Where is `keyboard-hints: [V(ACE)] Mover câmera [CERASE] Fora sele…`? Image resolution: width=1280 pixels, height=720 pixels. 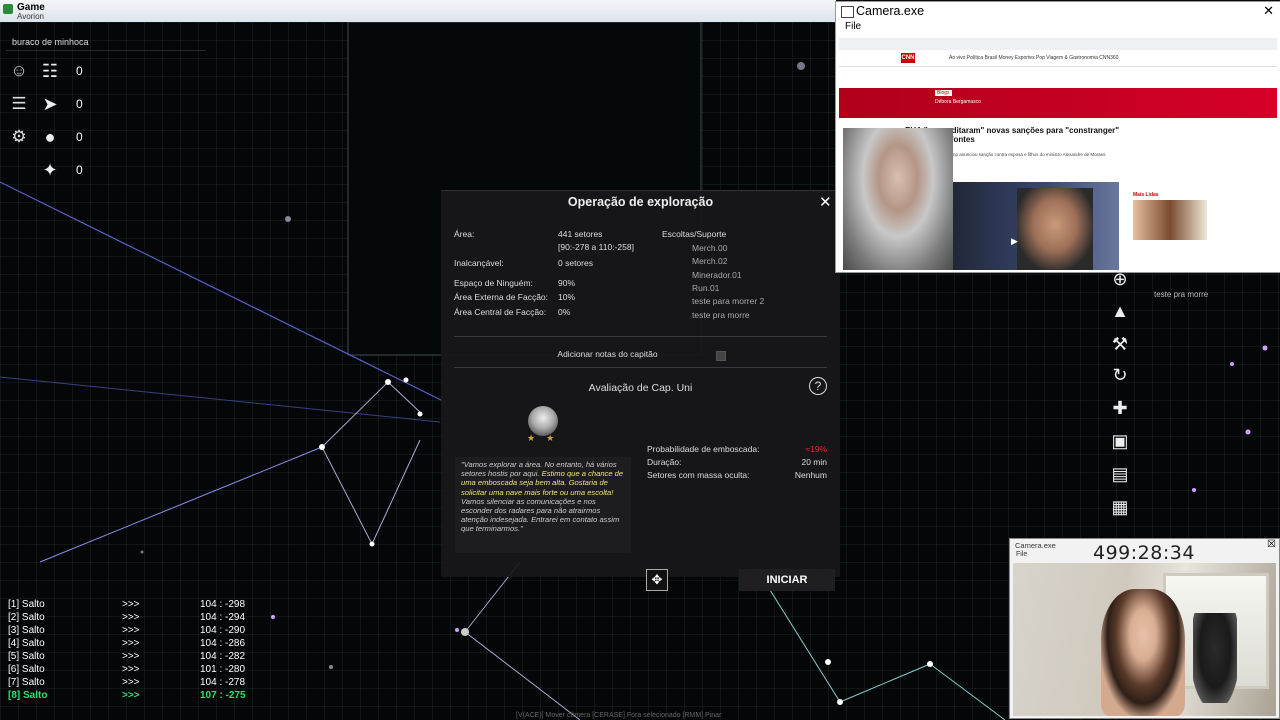
keyboard-hints: [V(ACE)] Mover câmera [CERASE] Fora sele… is located at coordinates (619, 715).